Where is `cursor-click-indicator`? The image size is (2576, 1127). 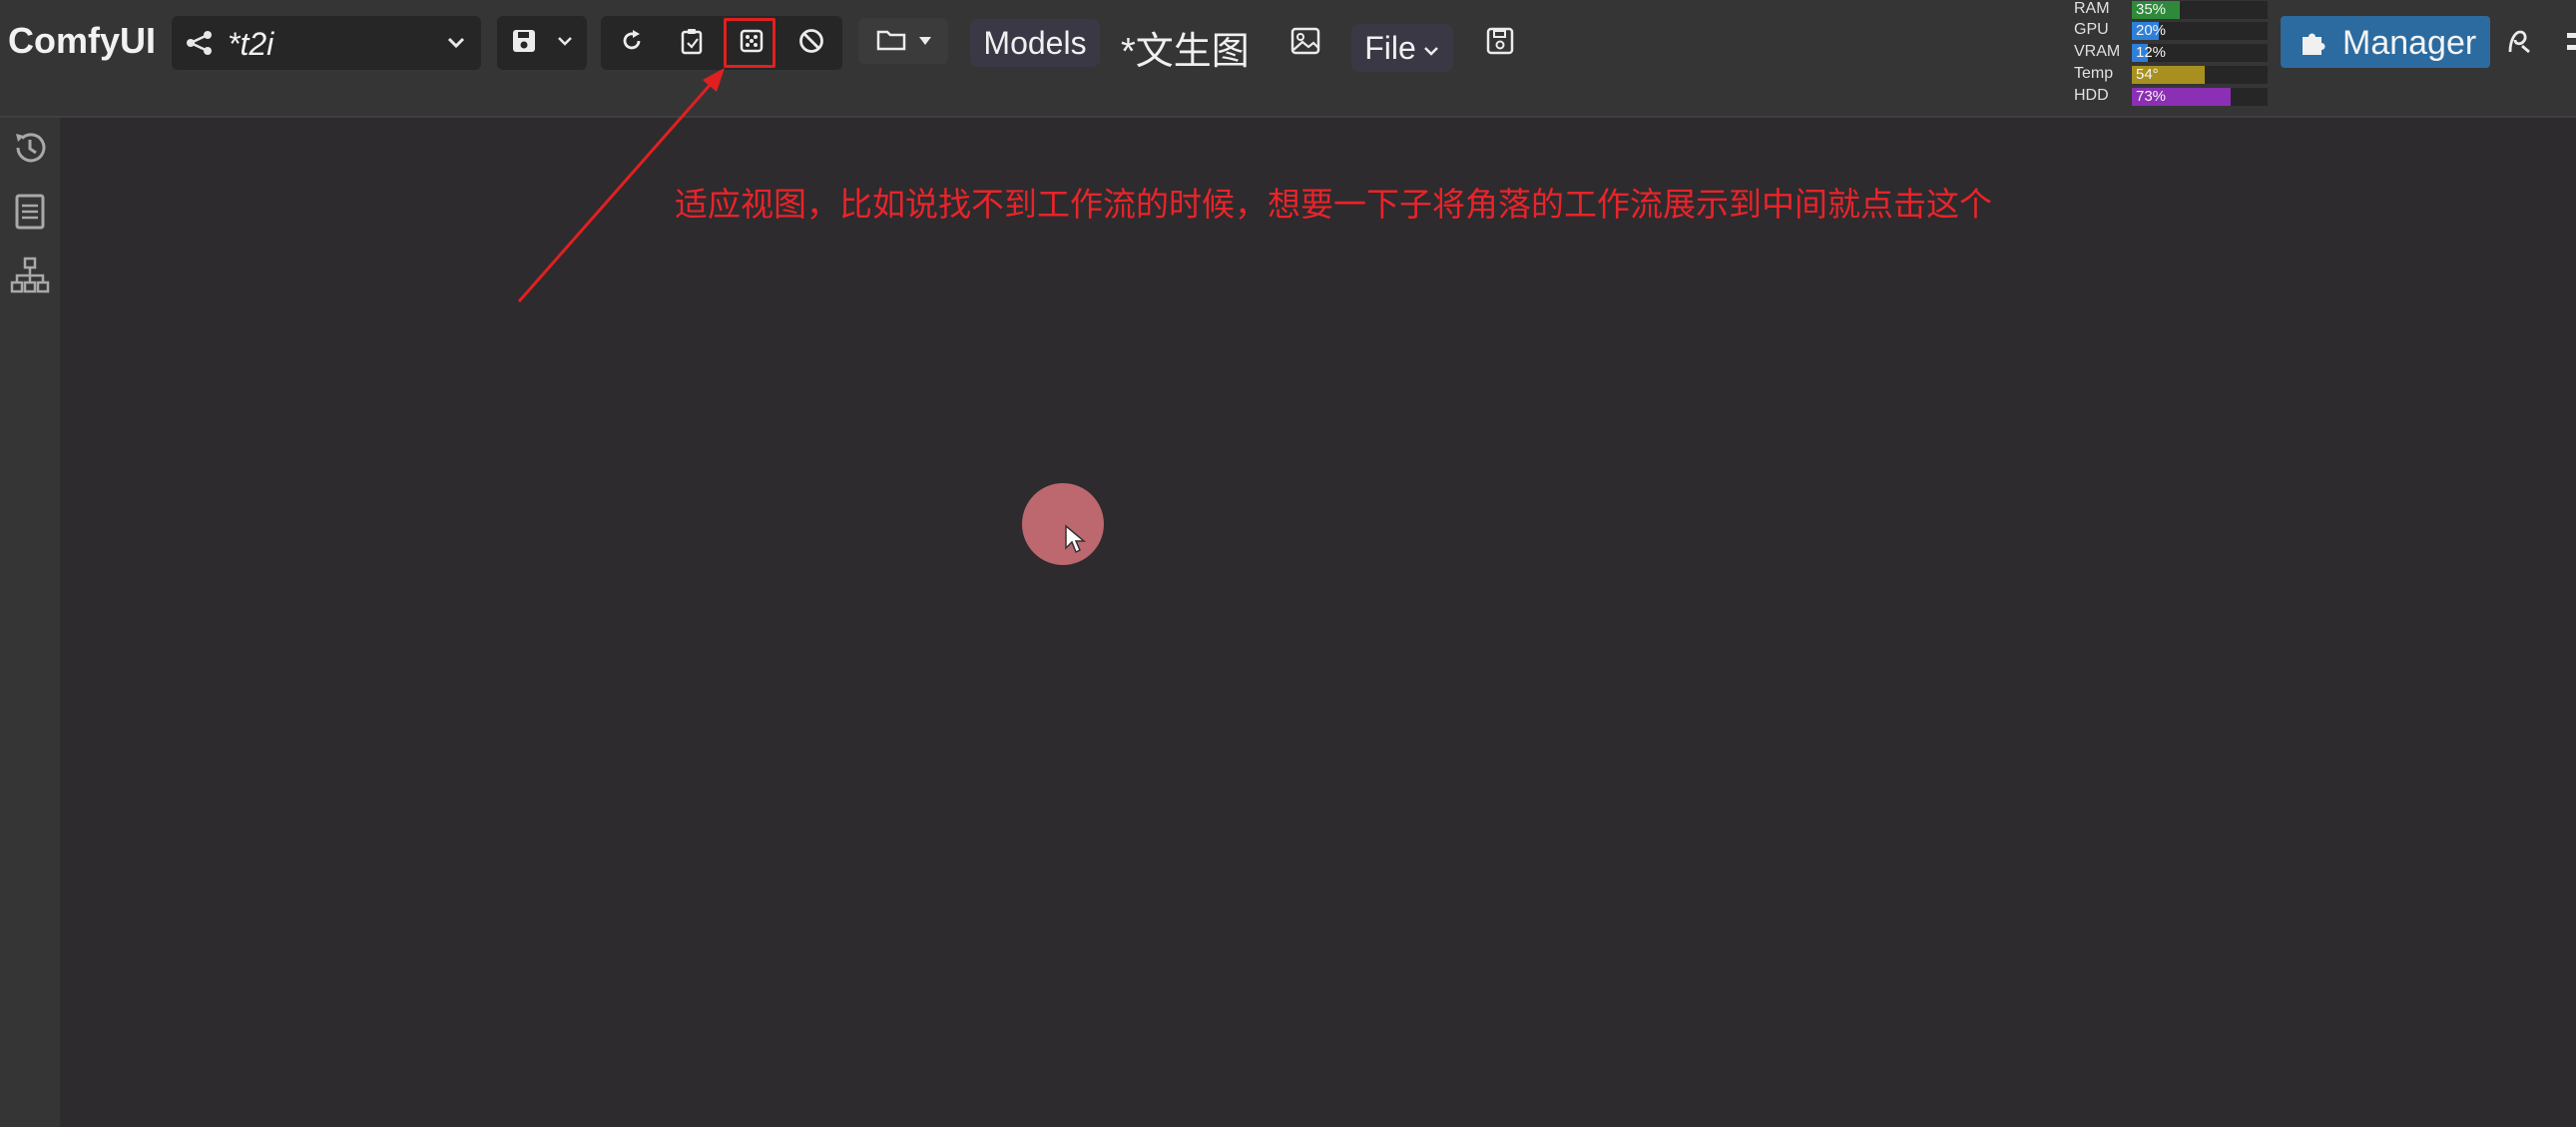
cursor-click-indicator is located at coordinates (1063, 524).